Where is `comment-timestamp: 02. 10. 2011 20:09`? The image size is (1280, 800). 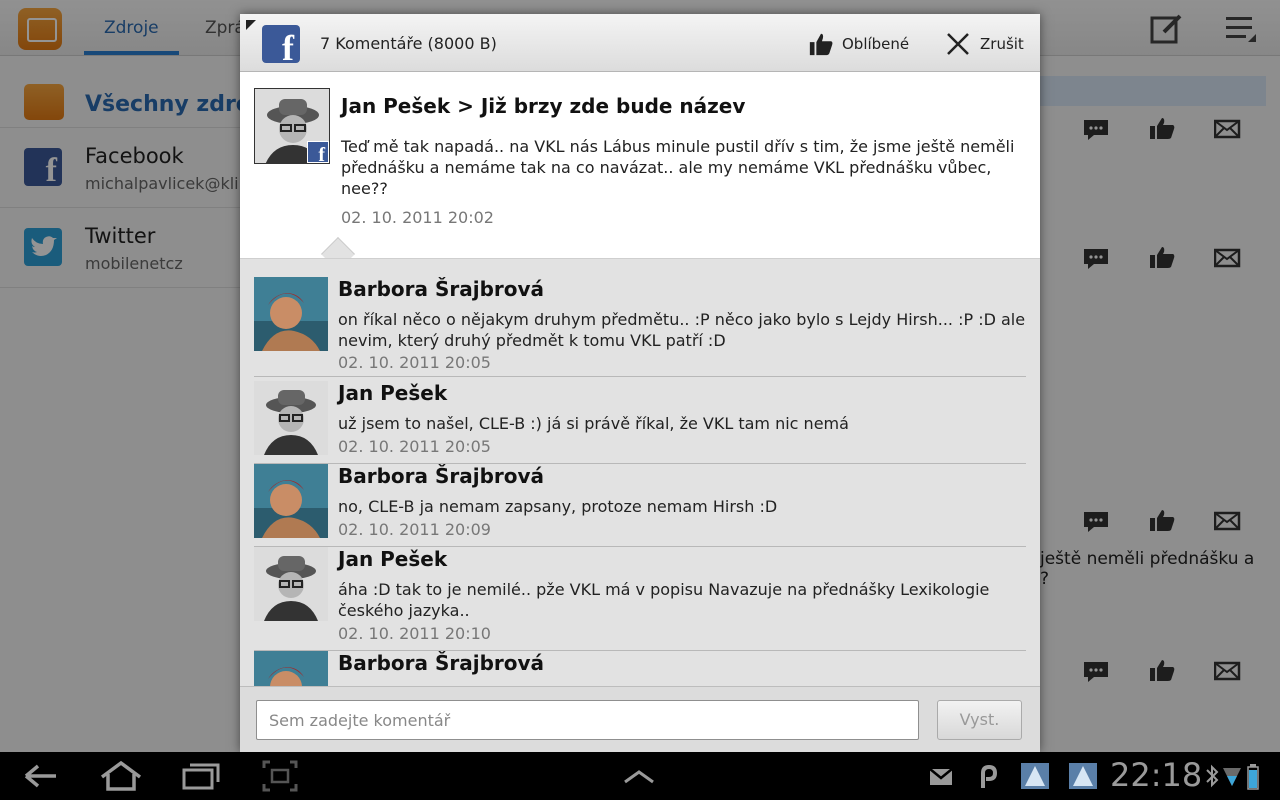 comment-timestamp: 02. 10. 2011 20:09 is located at coordinates (414, 529).